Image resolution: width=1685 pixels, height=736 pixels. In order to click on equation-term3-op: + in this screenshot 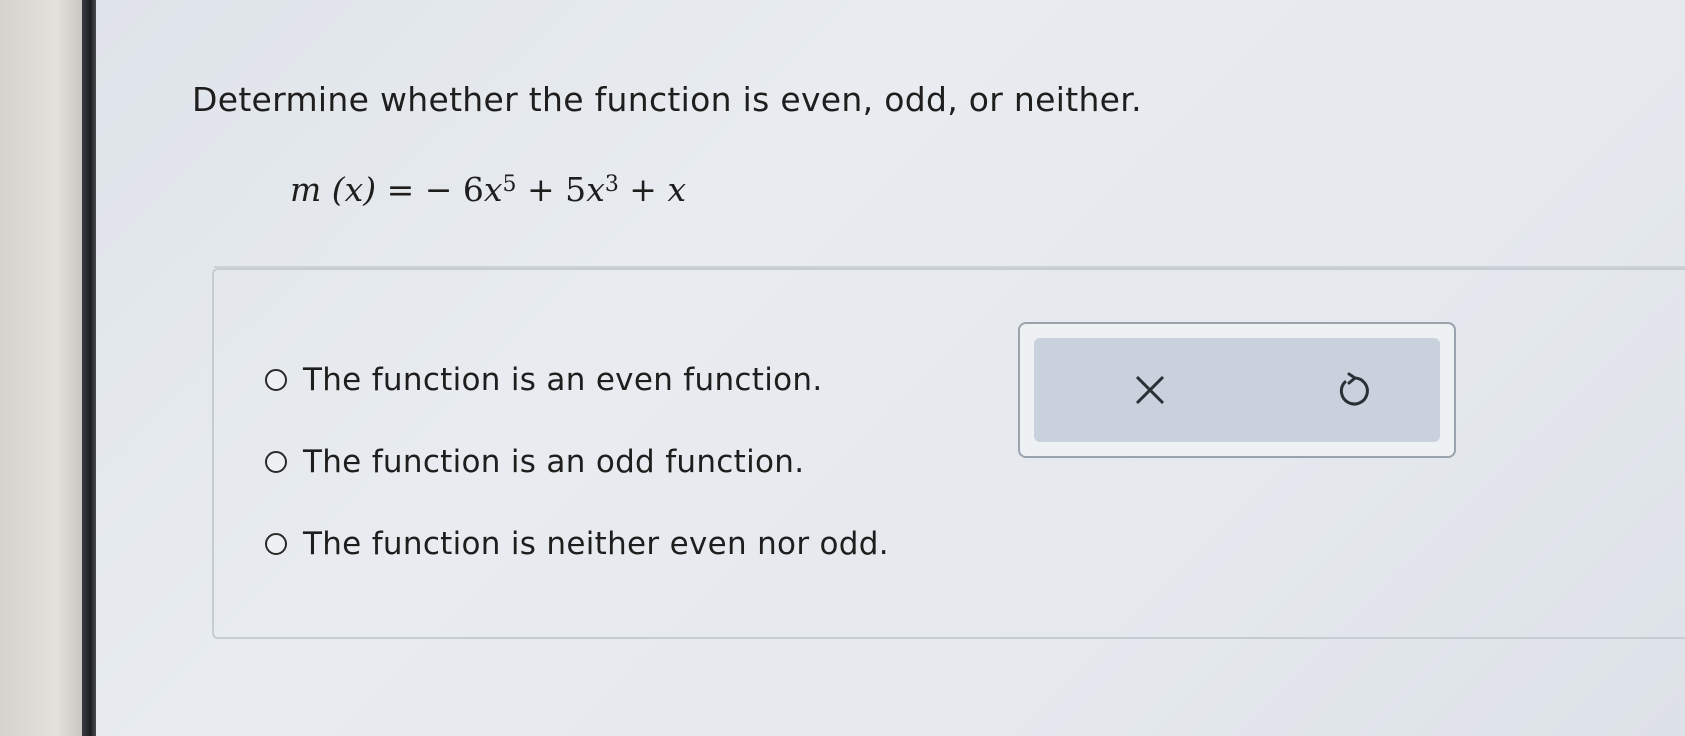, I will do `click(643, 189)`.